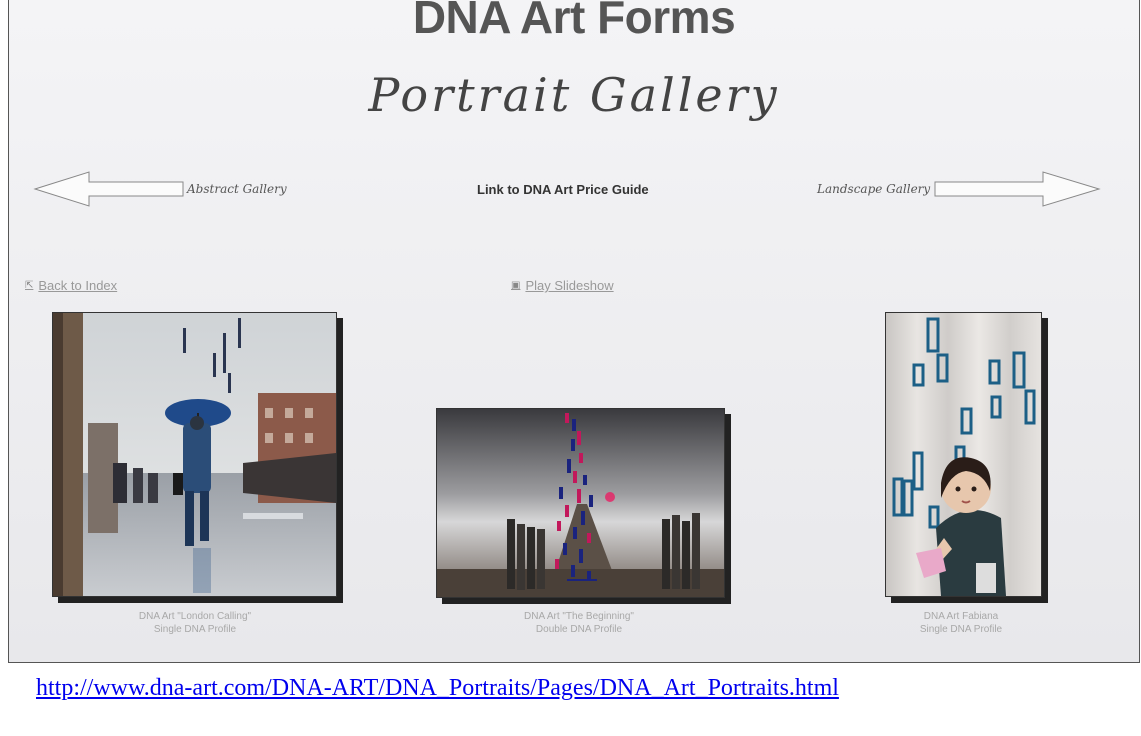 The image size is (1141, 736). Describe the element at coordinates (563, 189) in the screenshot. I see `price-guide-link: Link to DNA Art Price Guide` at that location.